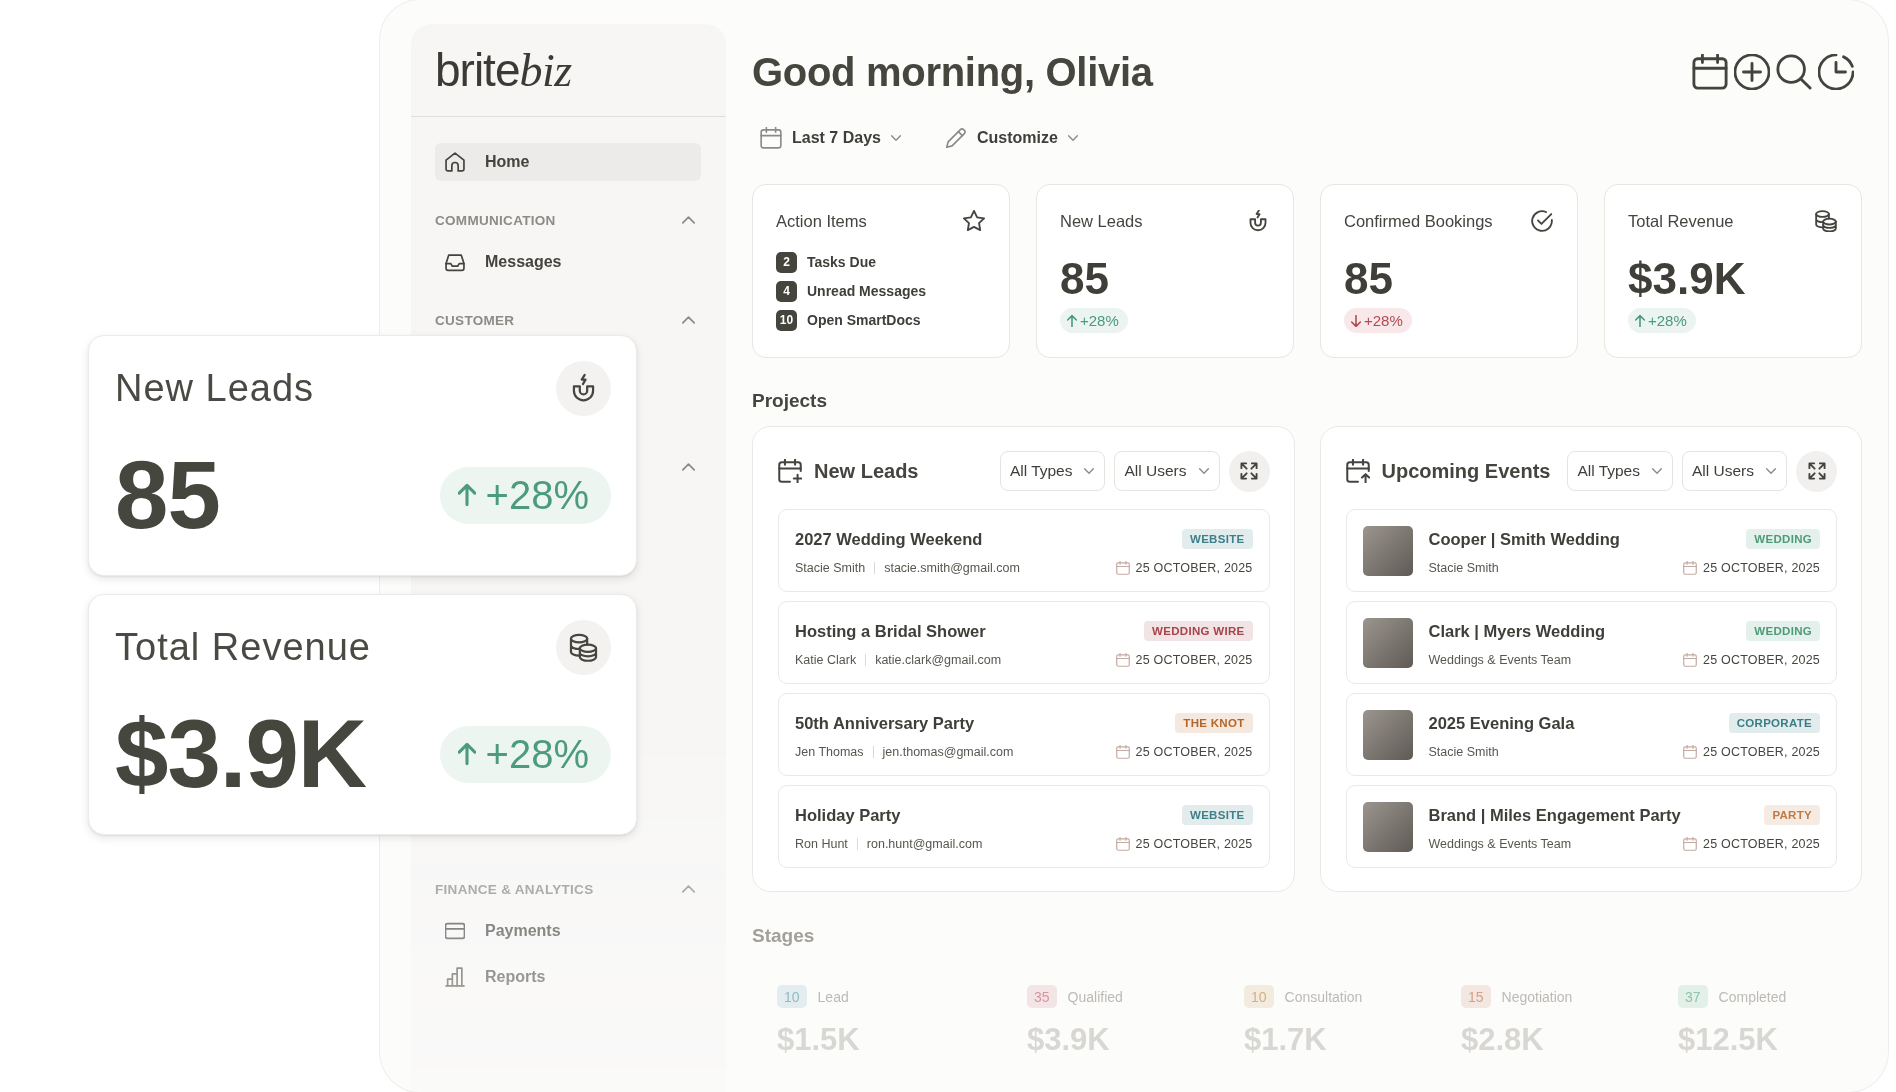  I want to click on stage-label: Negotiation, so click(1537, 996).